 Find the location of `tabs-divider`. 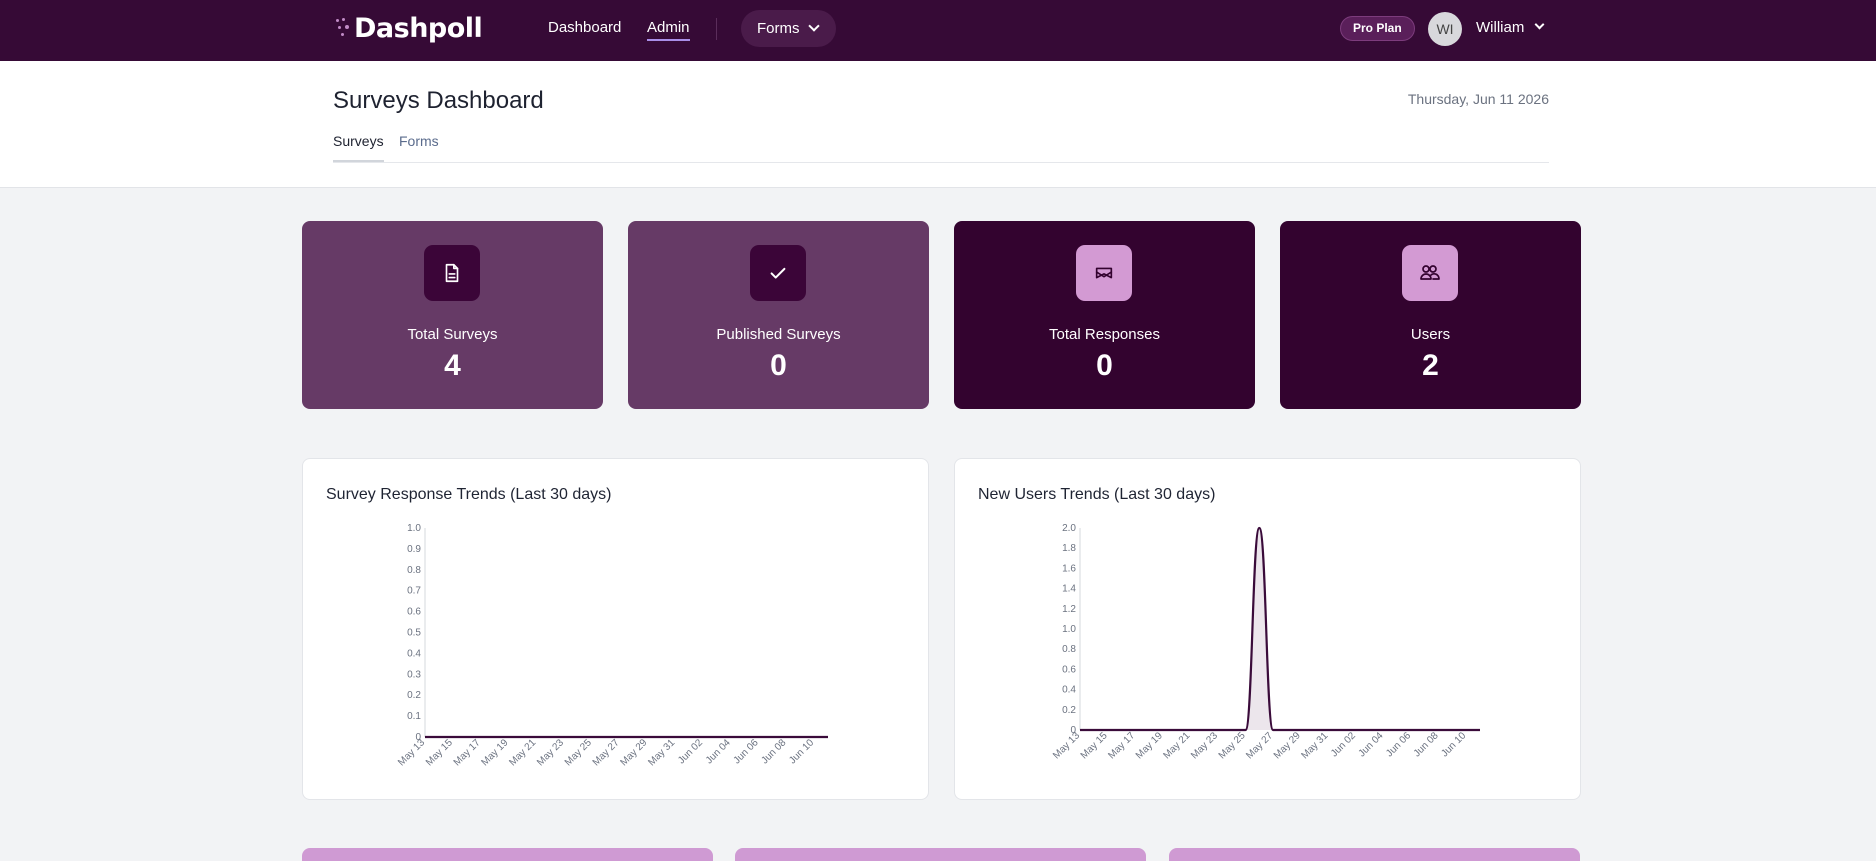

tabs-divider is located at coordinates (941, 162).